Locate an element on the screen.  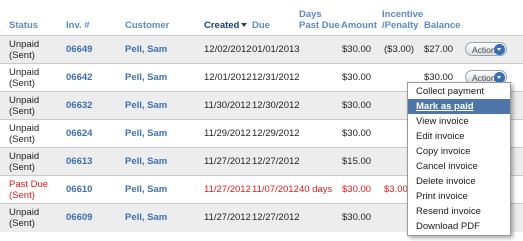
due-date: 01/01/2013 is located at coordinates (276, 49).